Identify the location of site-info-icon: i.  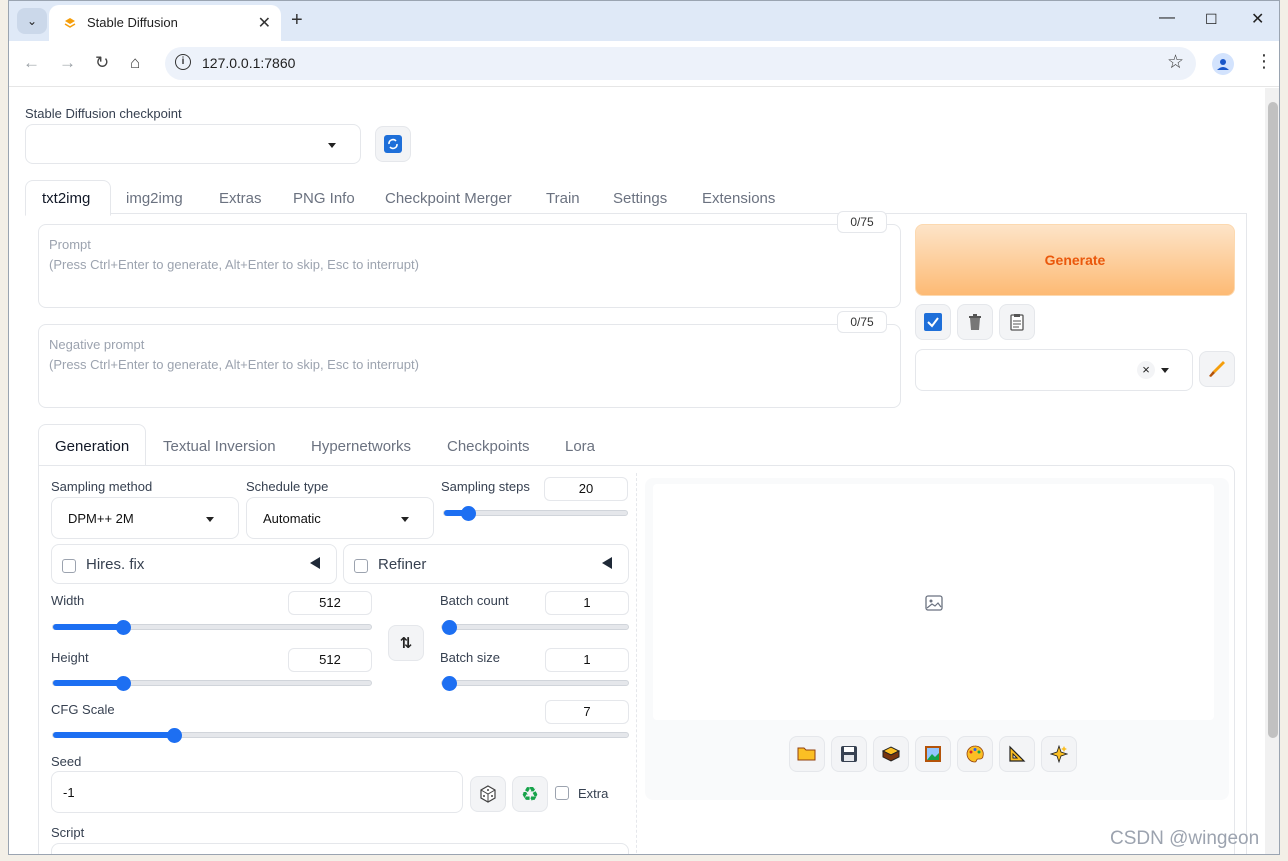
(183, 62).